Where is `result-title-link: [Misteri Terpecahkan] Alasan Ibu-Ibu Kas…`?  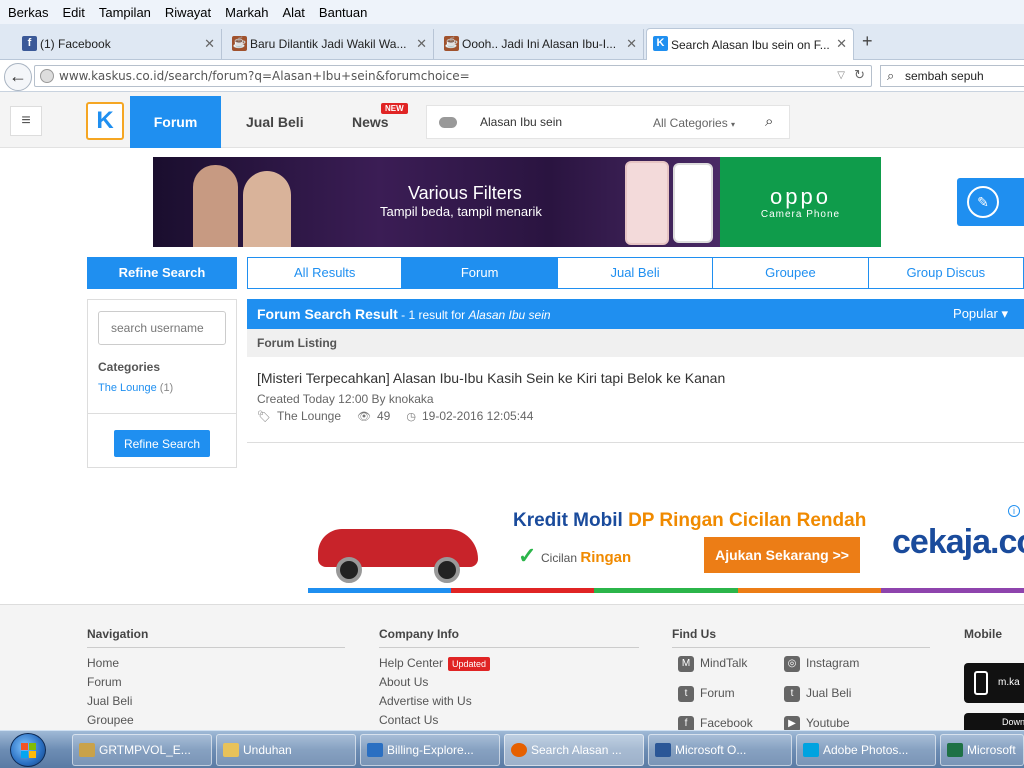 result-title-link: [Misteri Terpecahkan] Alasan Ibu-Ibu Kas… is located at coordinates (491, 378).